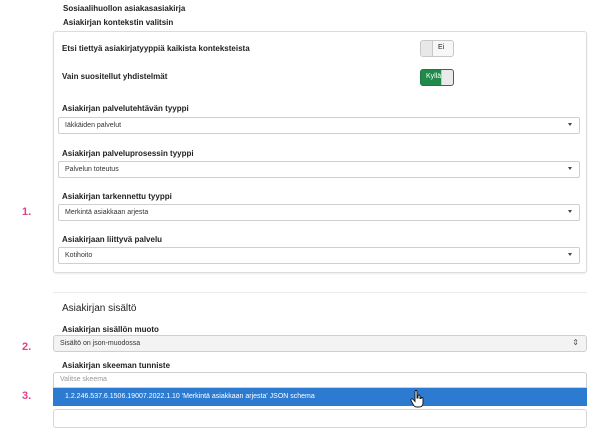 The width and height of the screenshot is (600, 434). Describe the element at coordinates (116, 365) in the screenshot. I see `schema-label: Asiakirjan skeeman tunniste` at that location.